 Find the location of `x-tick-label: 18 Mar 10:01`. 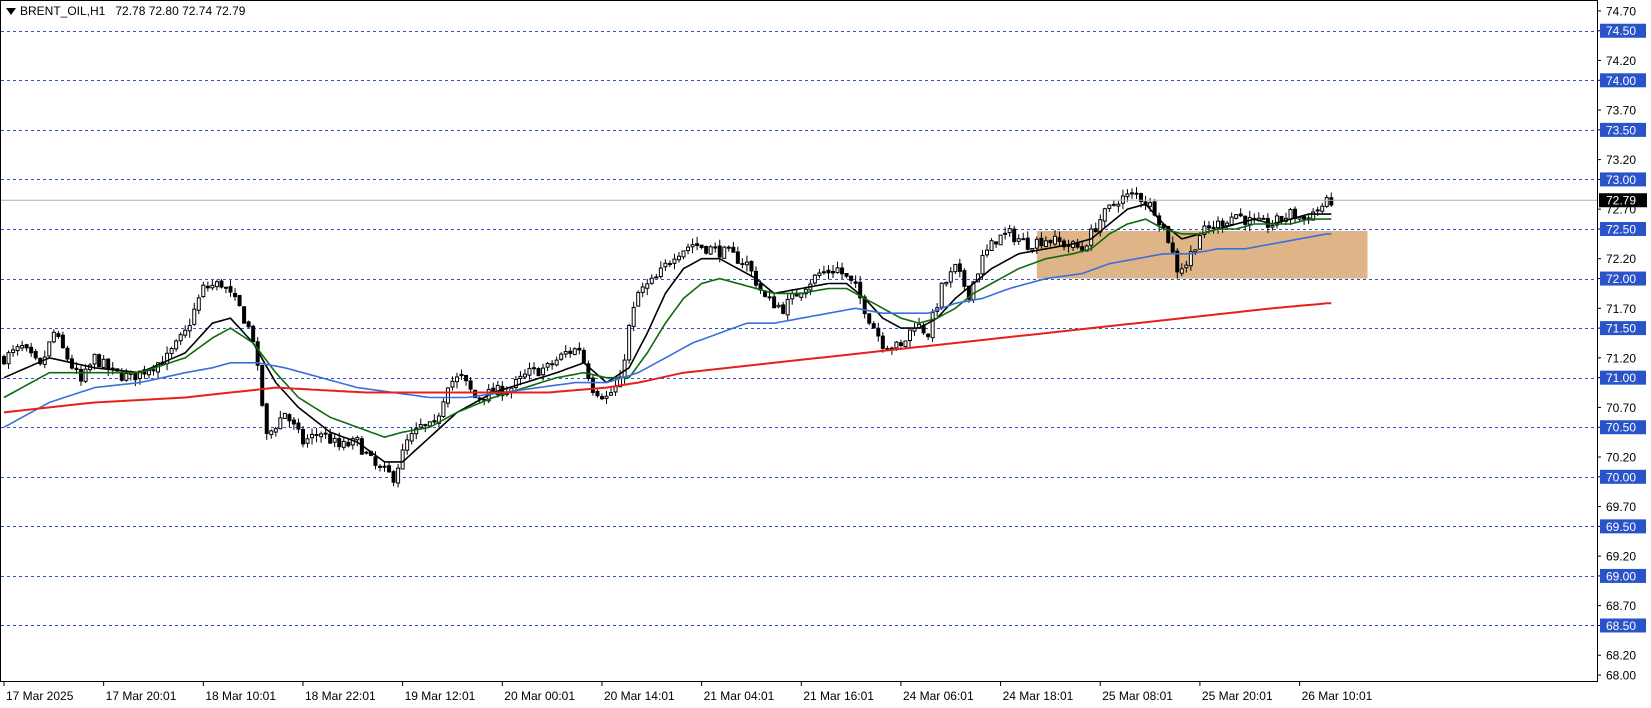

x-tick-label: 18 Mar 10:01 is located at coordinates (240, 696).